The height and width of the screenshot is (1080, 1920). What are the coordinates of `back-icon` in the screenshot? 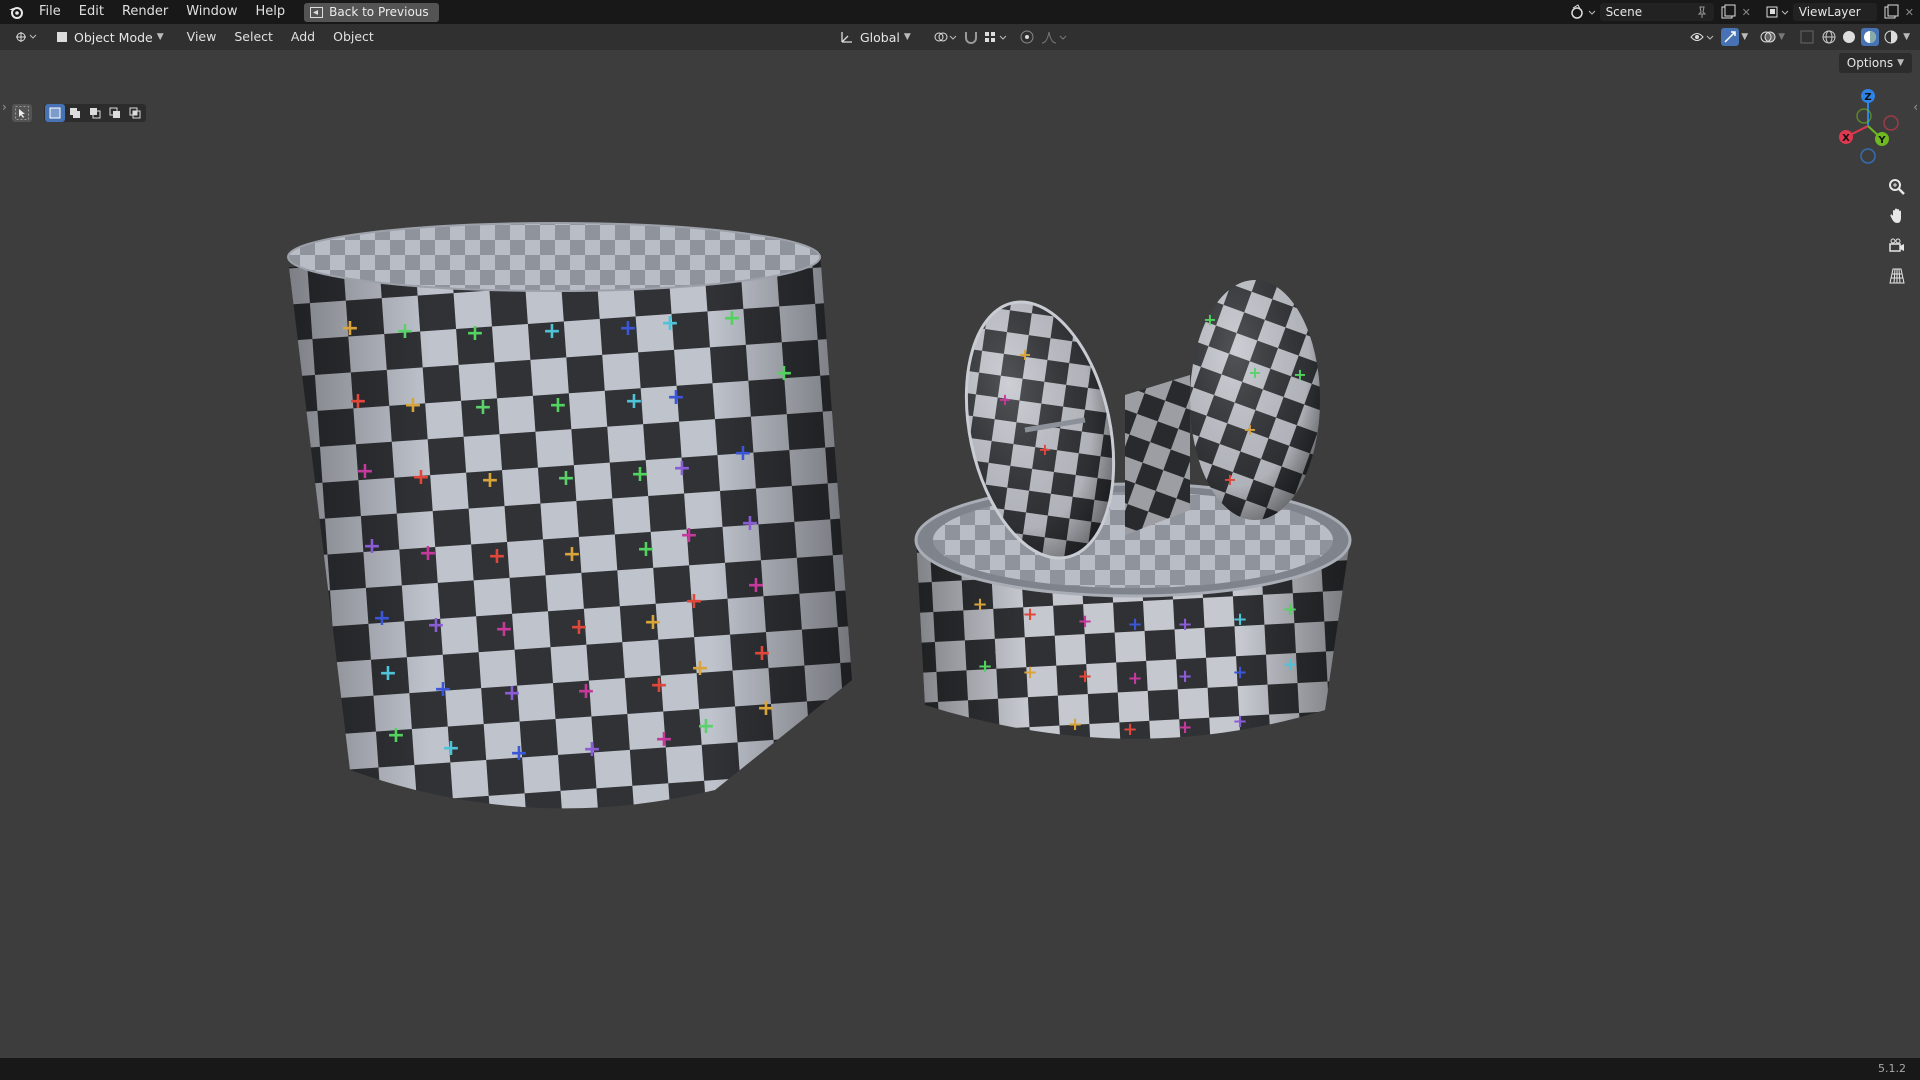 It's located at (317, 12).